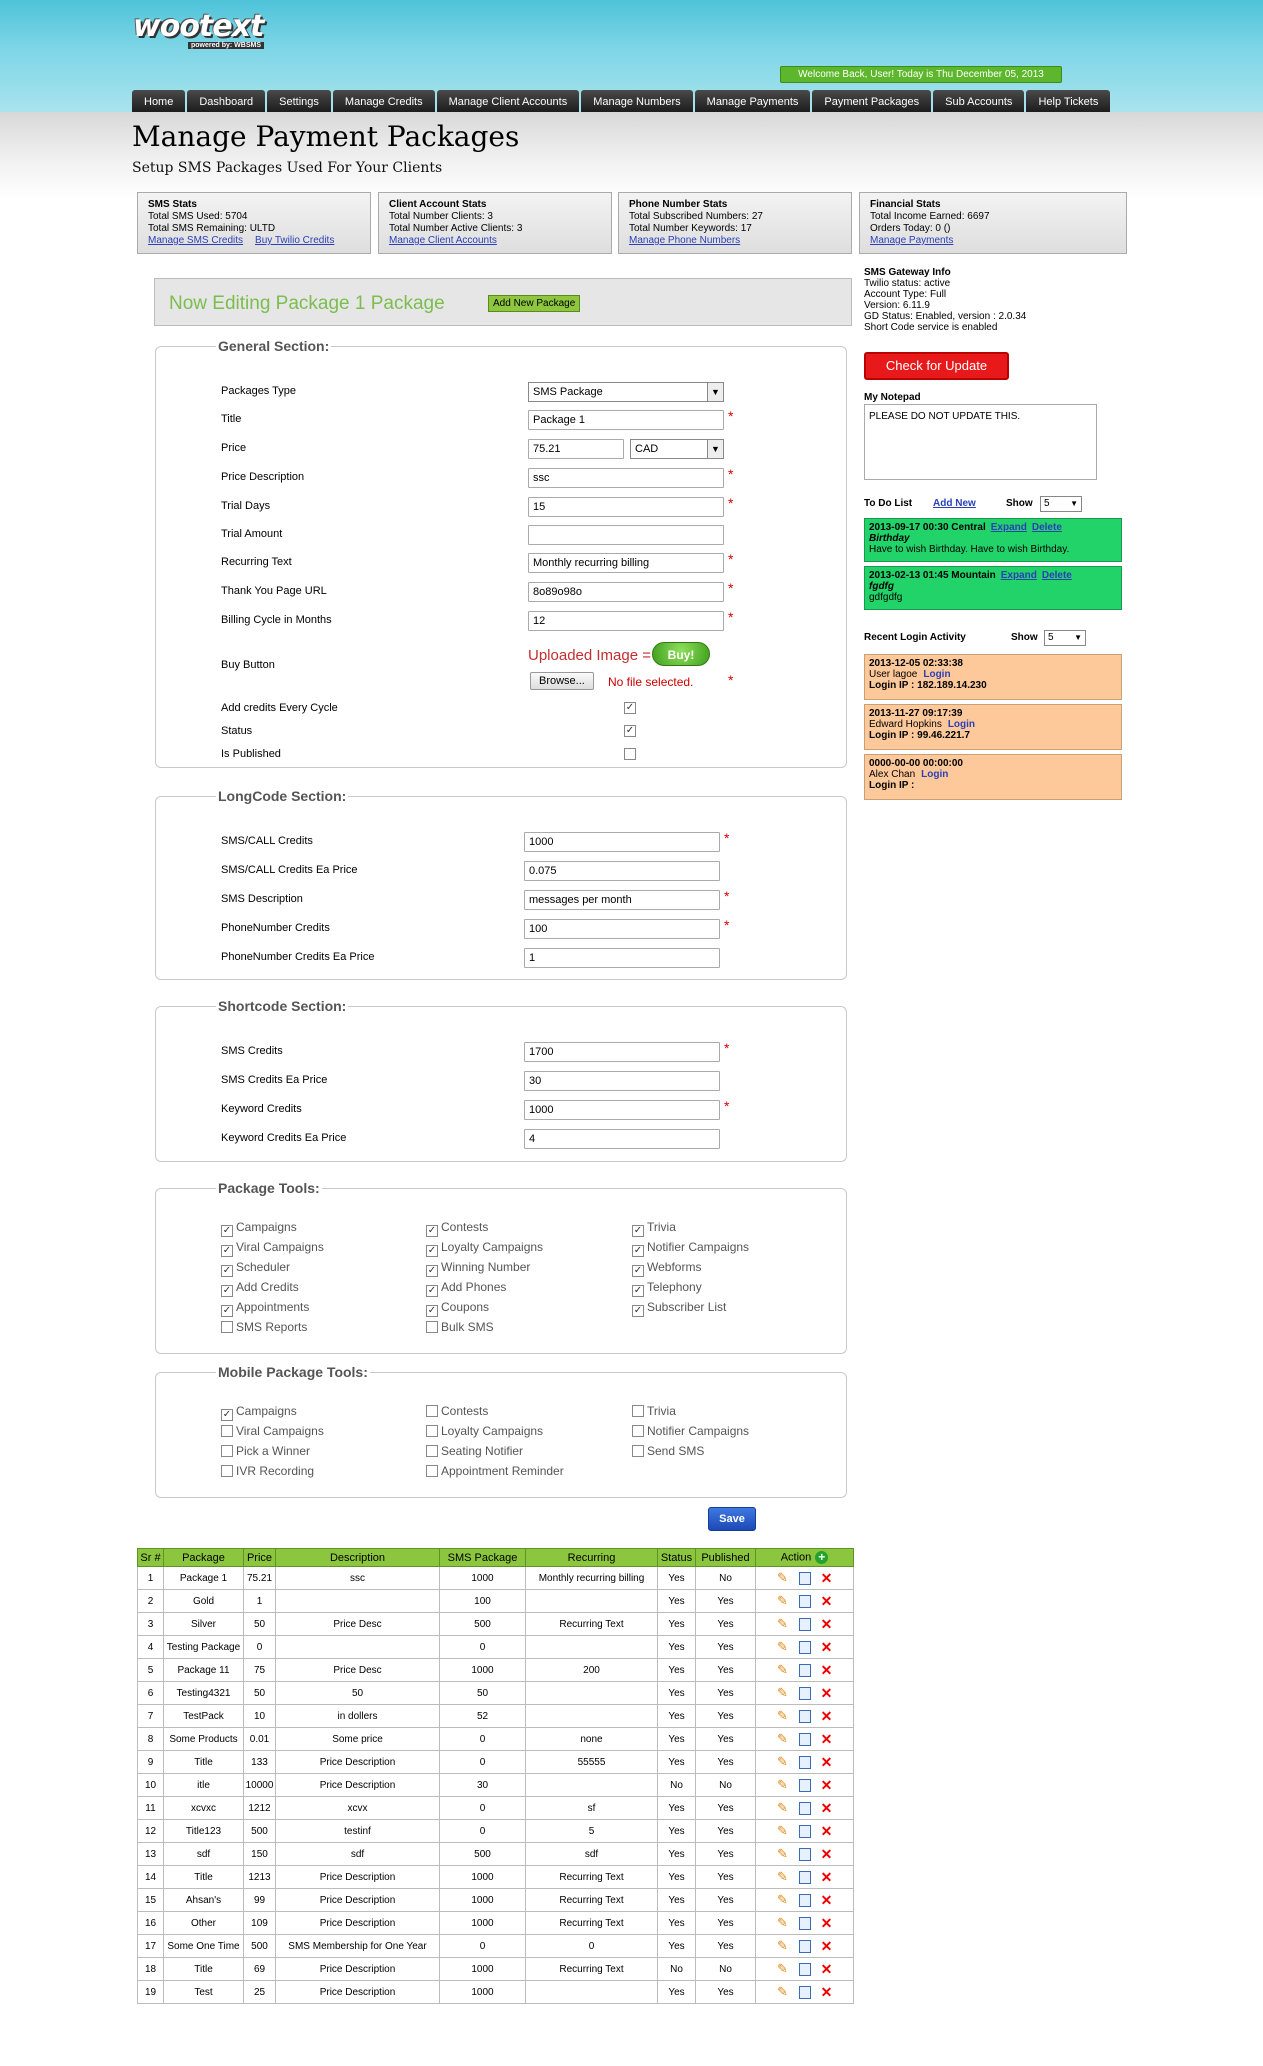 This screenshot has height=2066, width=1263. What do you see at coordinates (872, 101) in the screenshot?
I see `nav-tab-payment-packages: Payment Packages` at bounding box center [872, 101].